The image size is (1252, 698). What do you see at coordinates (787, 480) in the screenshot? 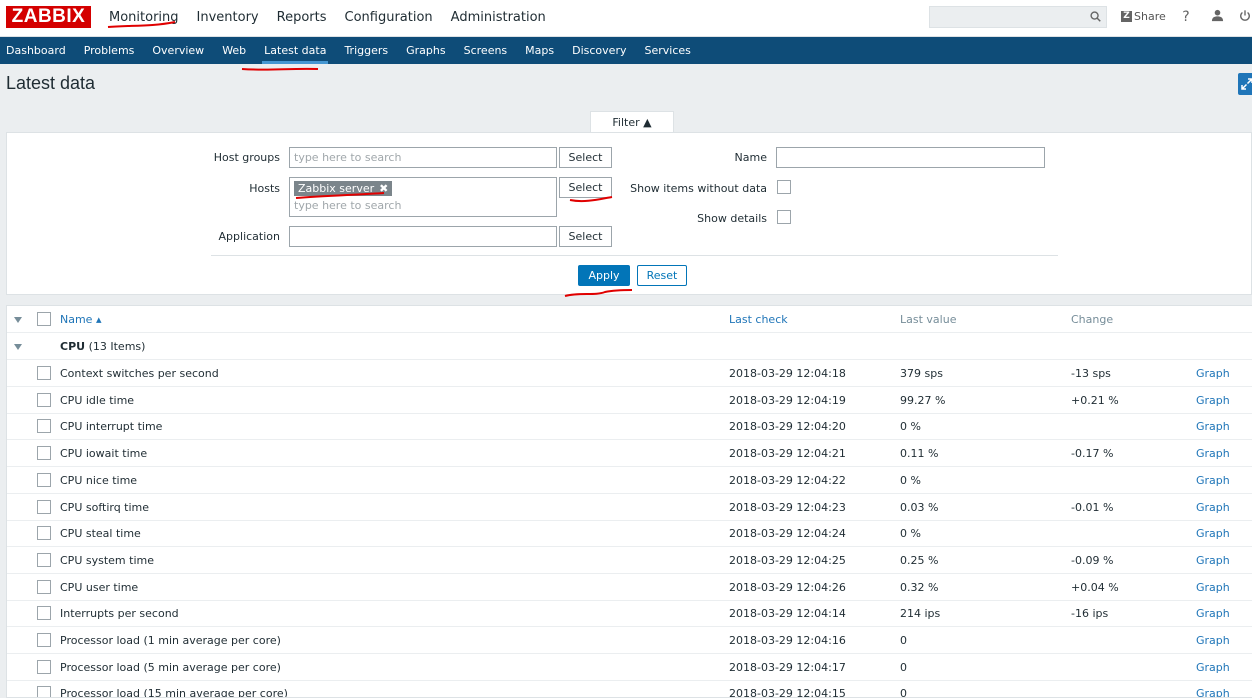
I see `item-last-check: 2018-03-29 12:04:22` at bounding box center [787, 480].